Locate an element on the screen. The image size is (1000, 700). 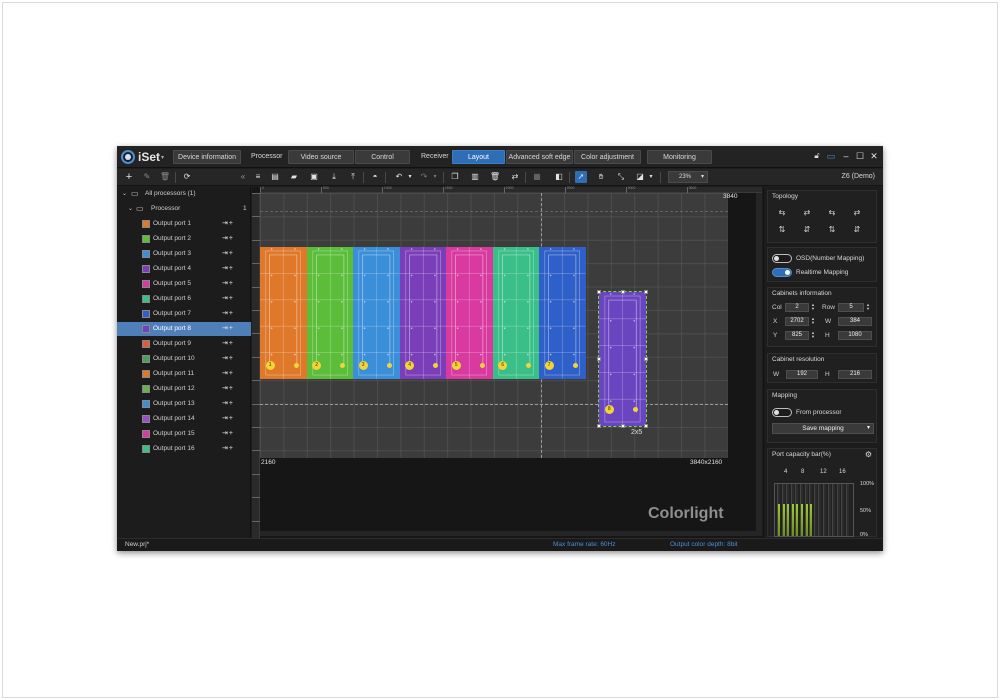
monitoring-button: Monitoring is located at coordinates (679, 157).